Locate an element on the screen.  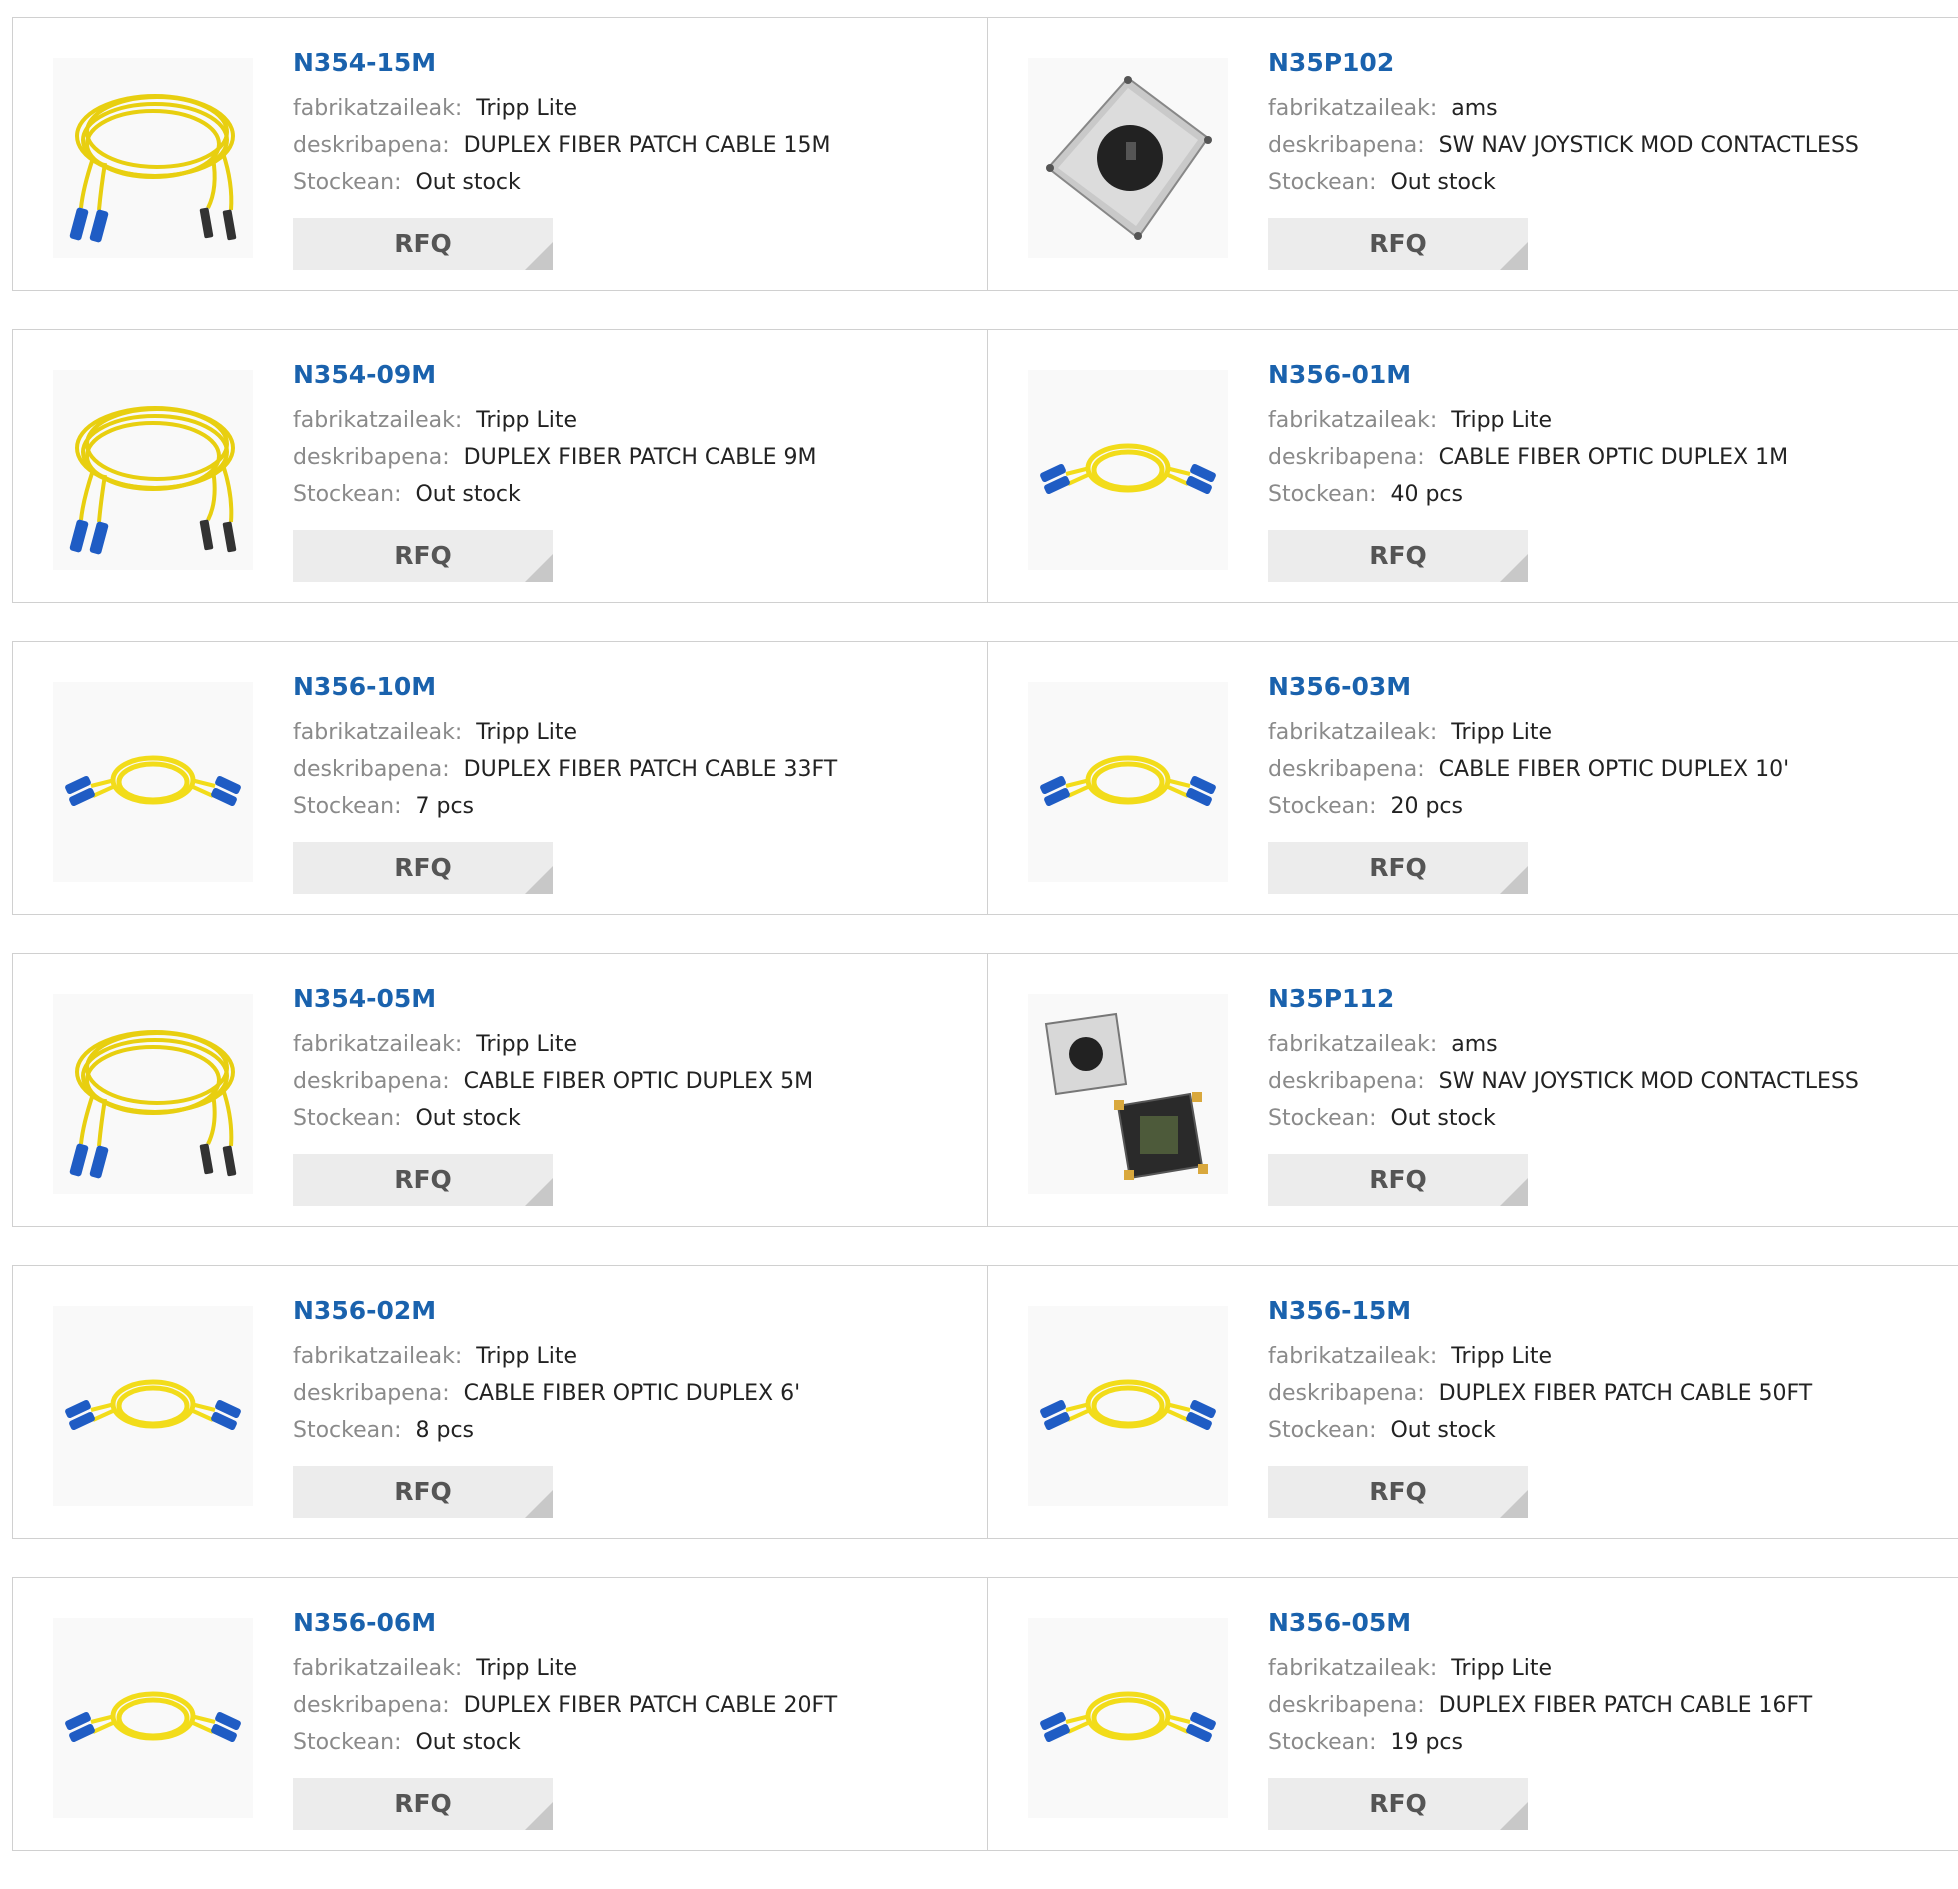
part-number-link: N35P112 is located at coordinates (1563, 999).